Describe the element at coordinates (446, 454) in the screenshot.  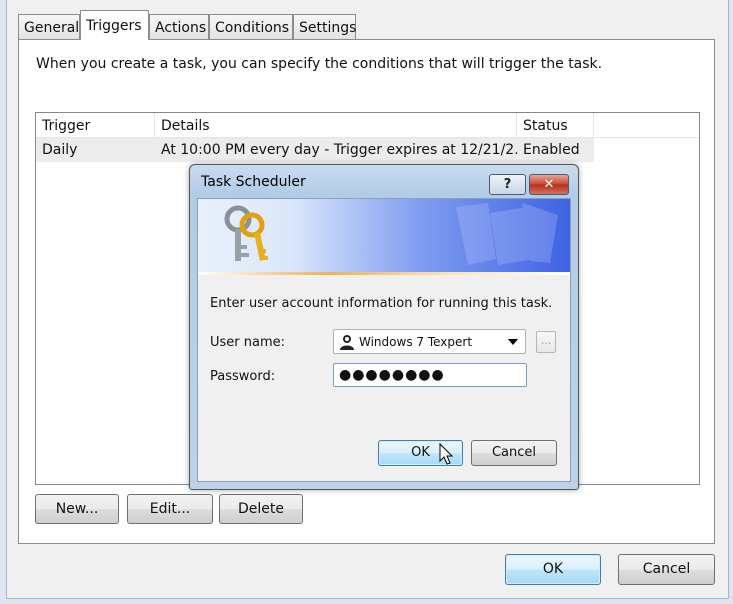
I see `mouse-cursor-icon` at that location.